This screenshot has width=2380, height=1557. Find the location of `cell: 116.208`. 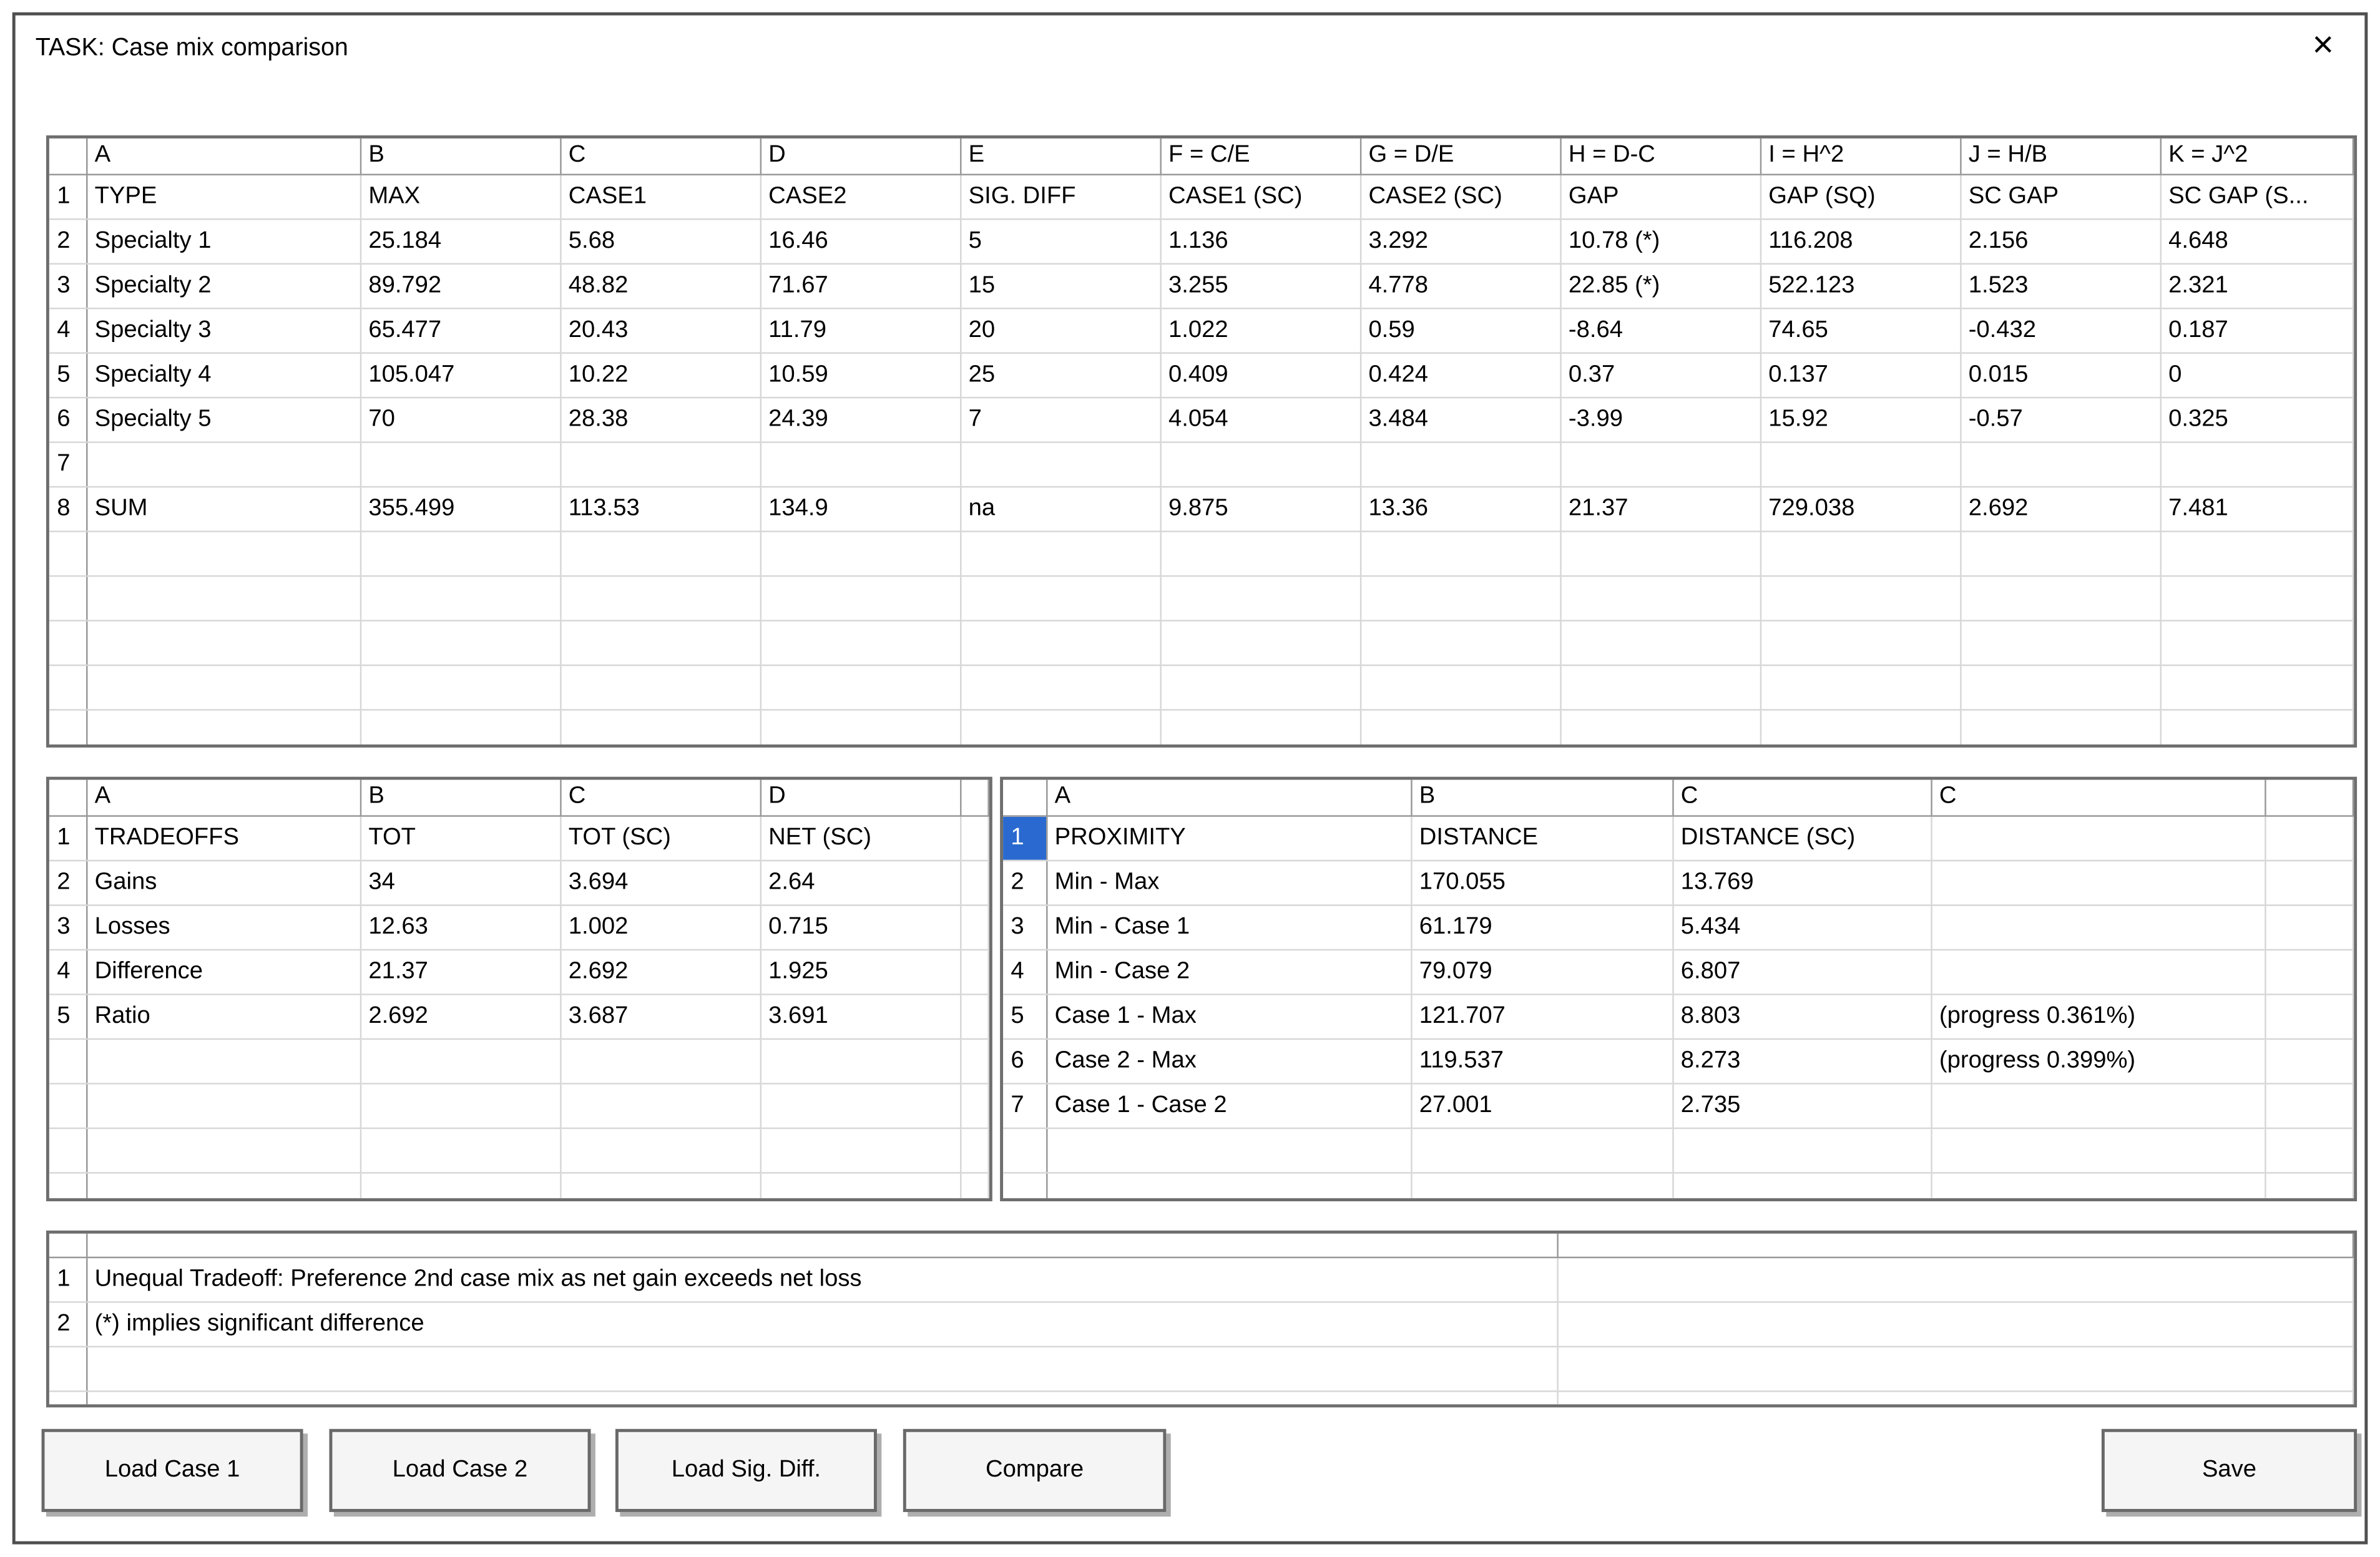

cell: 116.208 is located at coordinates (1860, 241).